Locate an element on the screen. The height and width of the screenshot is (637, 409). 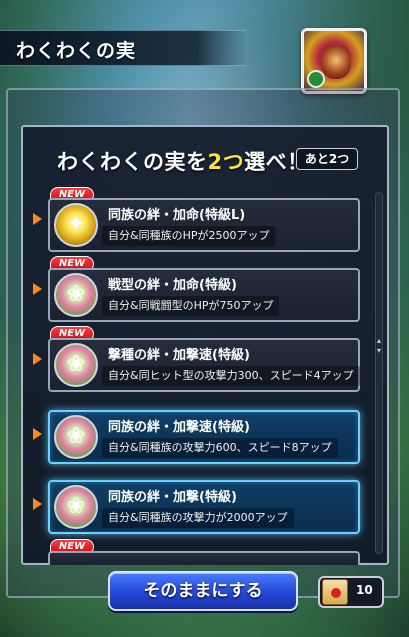
remaining-counter: あと2つ is located at coordinates (327, 159).